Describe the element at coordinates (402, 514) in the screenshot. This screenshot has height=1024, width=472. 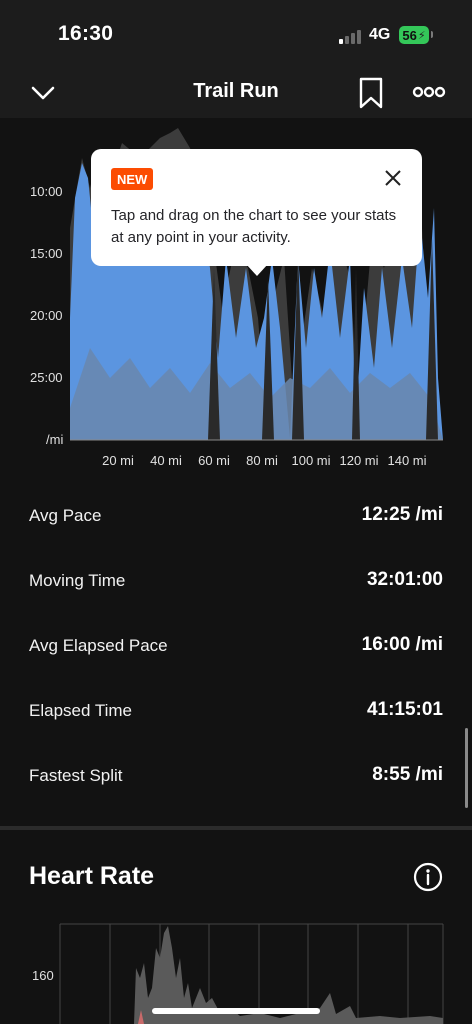
I see `stat-value: 12:25 /mi` at that location.